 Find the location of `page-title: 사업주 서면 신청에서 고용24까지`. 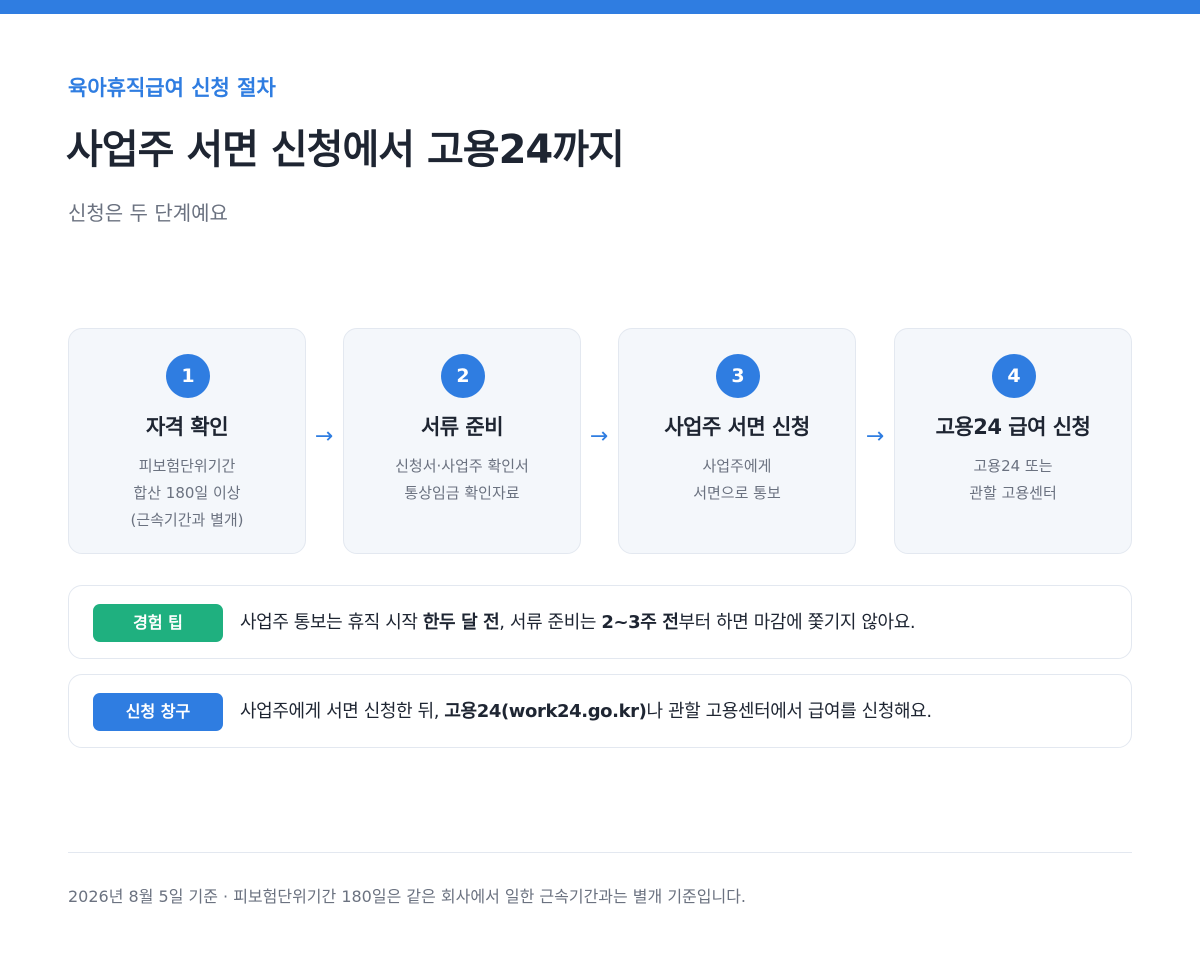

page-title: 사업주 서면 신청에서 고용24까지 is located at coordinates (345, 150).